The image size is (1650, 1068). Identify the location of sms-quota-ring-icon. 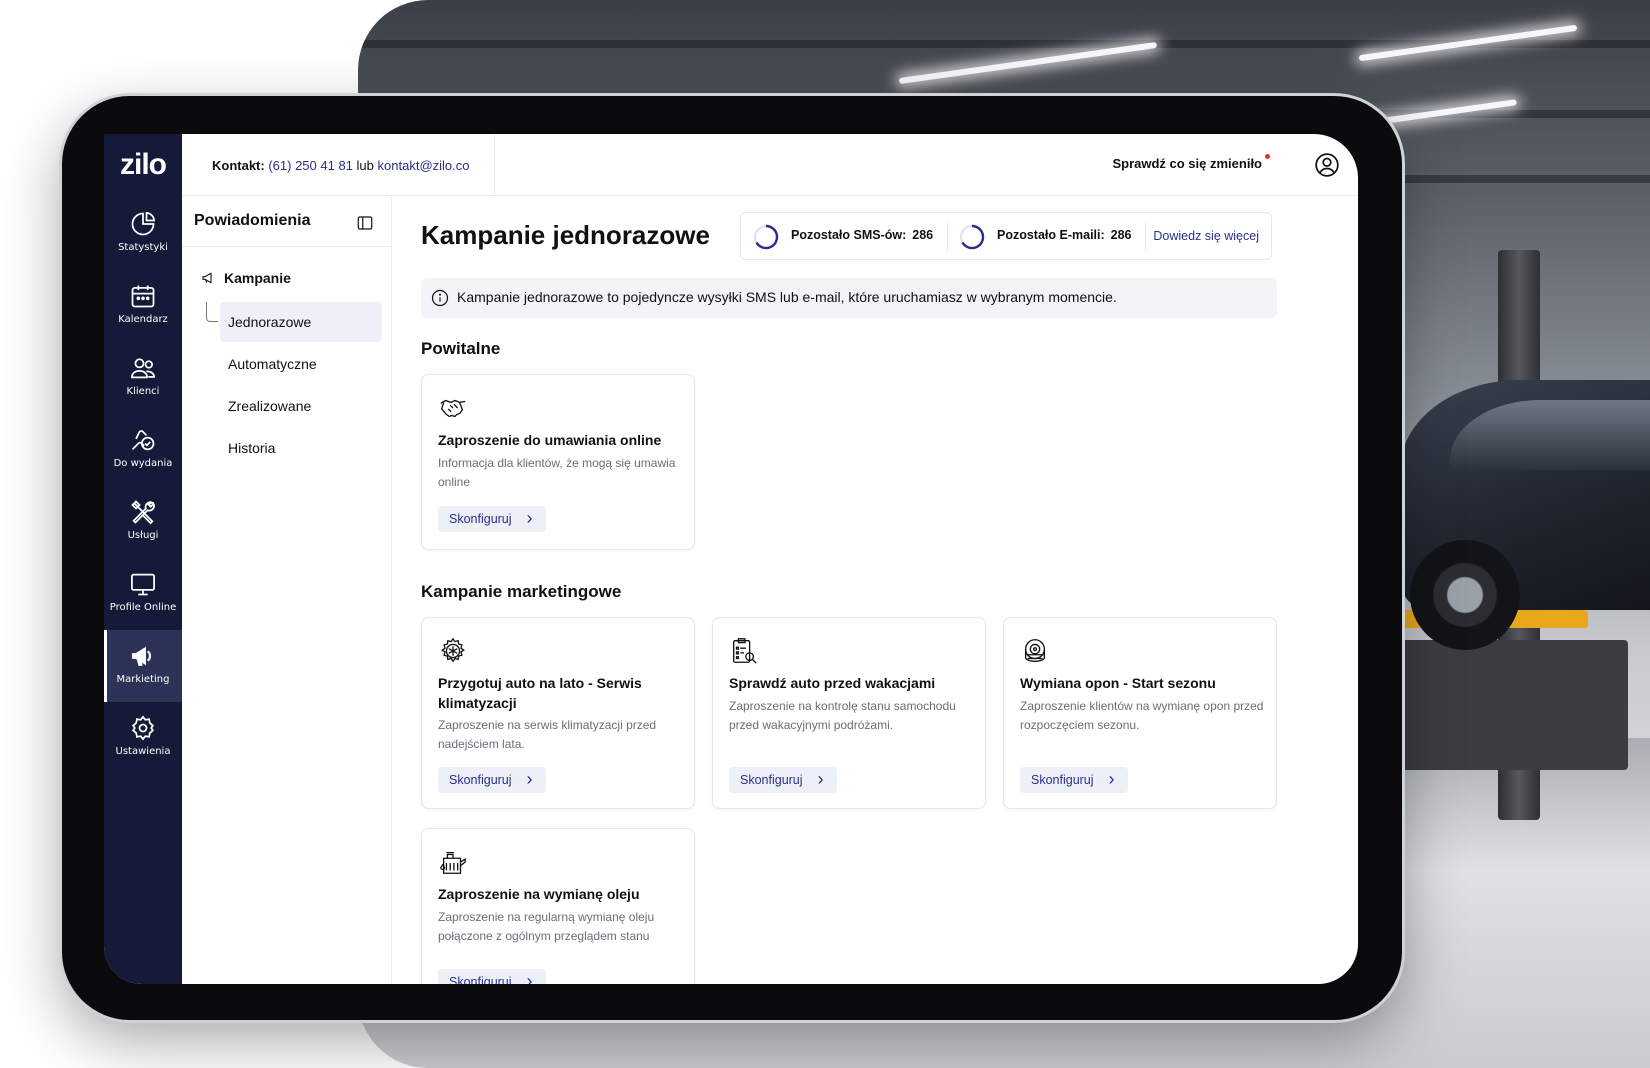
(766, 237).